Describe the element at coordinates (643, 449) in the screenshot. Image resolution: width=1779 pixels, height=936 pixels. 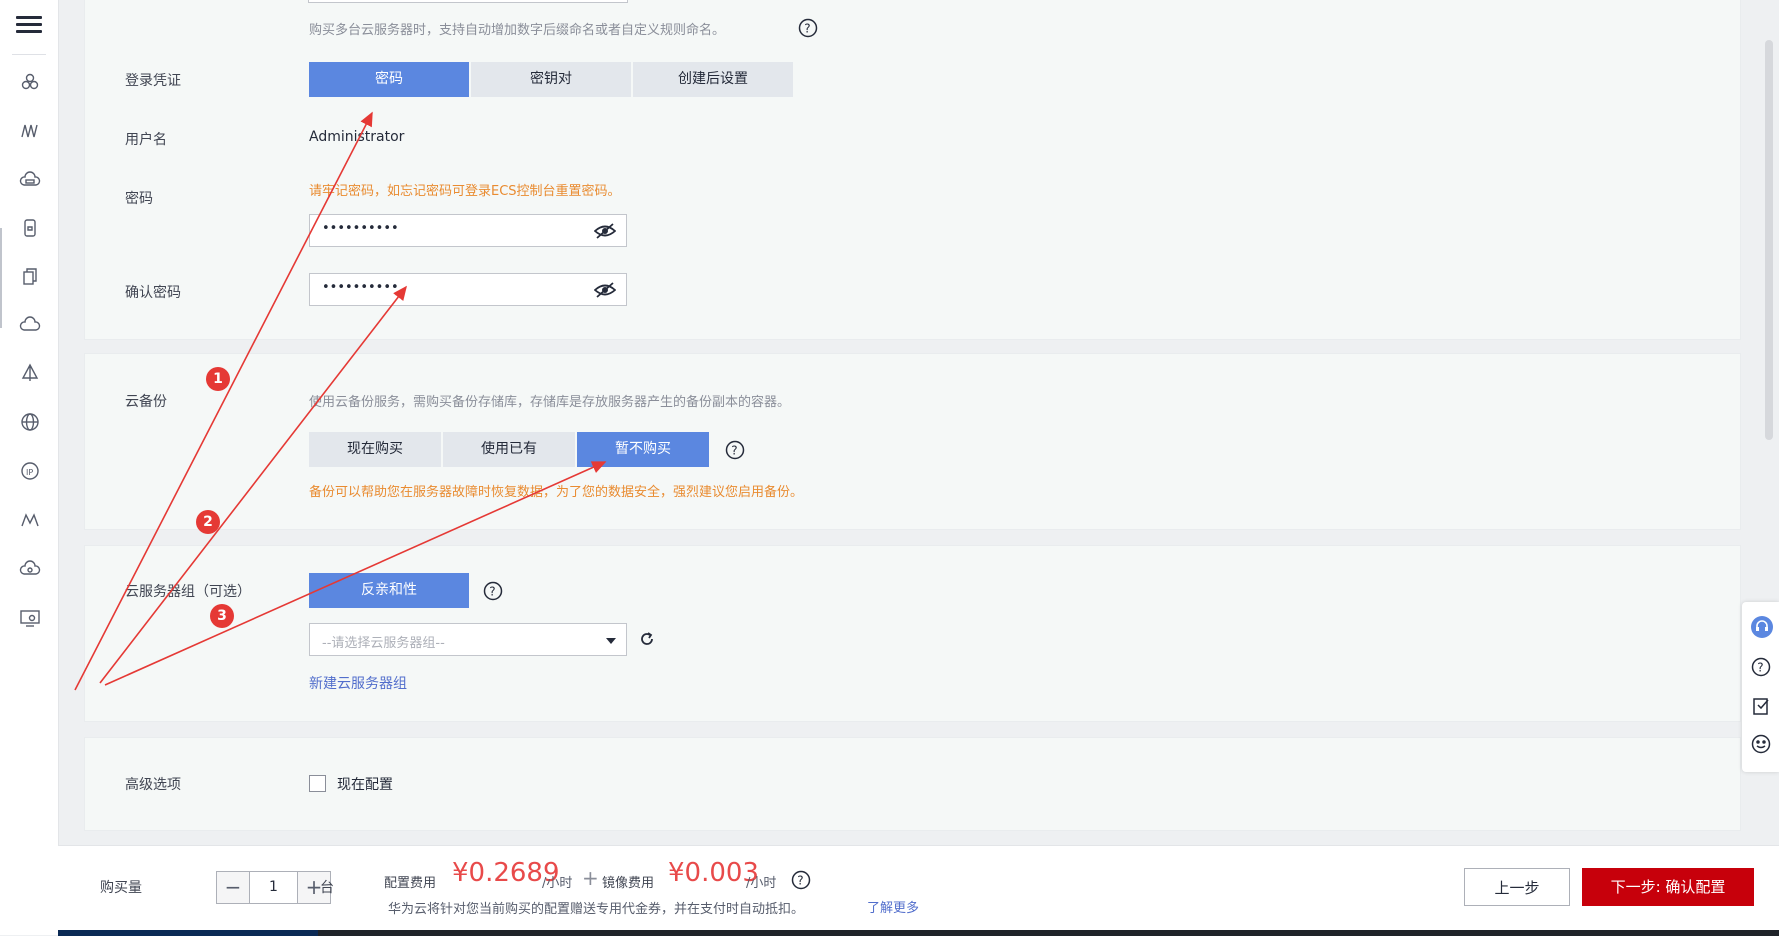
I see `backup-option-not-now: 暂不购买` at that location.